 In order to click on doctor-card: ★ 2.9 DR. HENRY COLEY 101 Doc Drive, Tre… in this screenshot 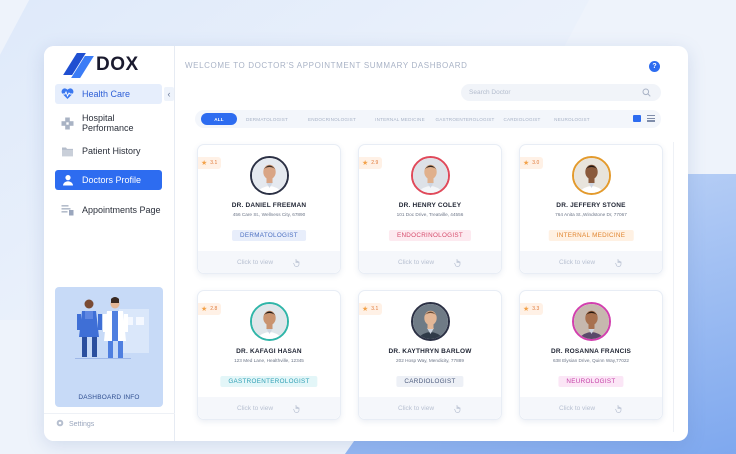, I will do `click(430, 209)`.